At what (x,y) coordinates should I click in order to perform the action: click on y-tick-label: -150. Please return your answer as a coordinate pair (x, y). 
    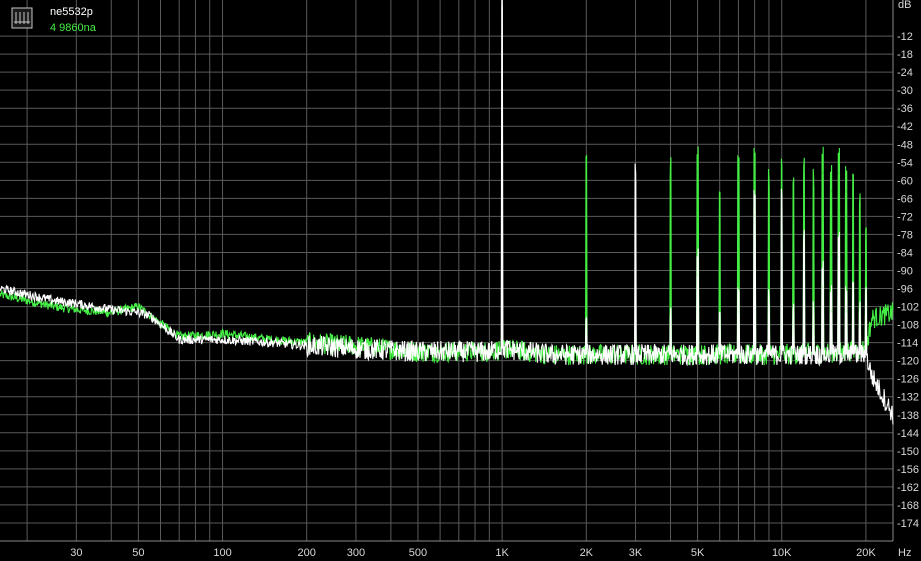
    Looking at the image, I should click on (908, 452).